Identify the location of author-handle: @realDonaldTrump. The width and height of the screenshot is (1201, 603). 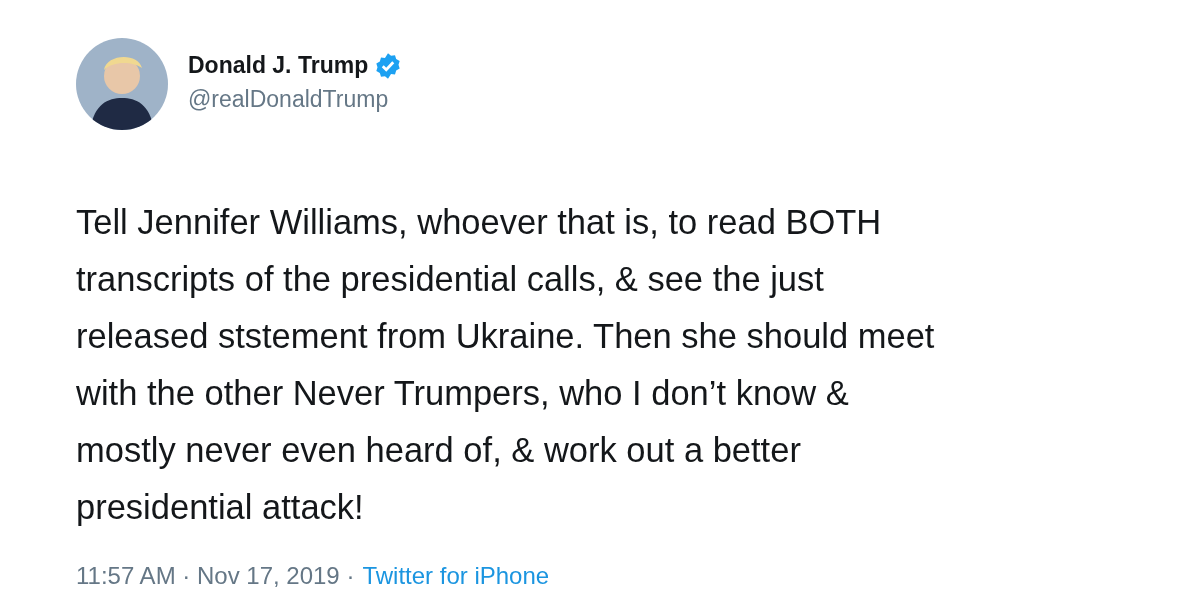
(295, 99).